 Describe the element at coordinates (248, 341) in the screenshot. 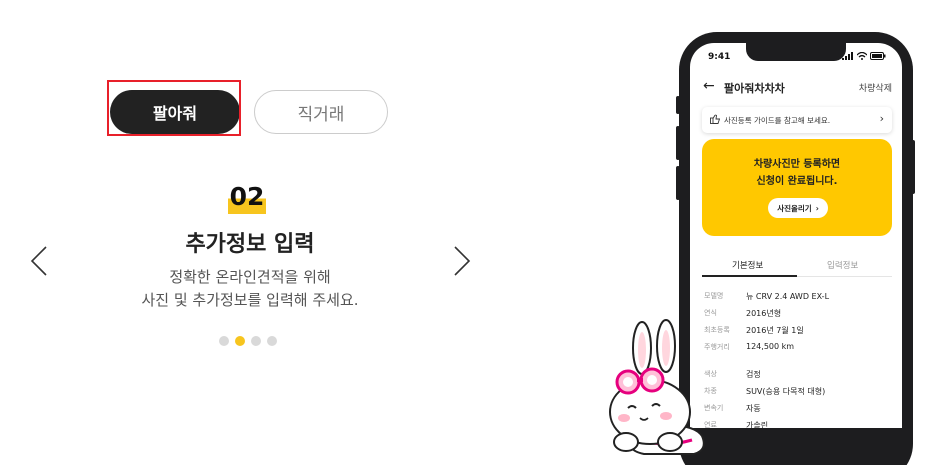

I see `pagination-dots` at that location.